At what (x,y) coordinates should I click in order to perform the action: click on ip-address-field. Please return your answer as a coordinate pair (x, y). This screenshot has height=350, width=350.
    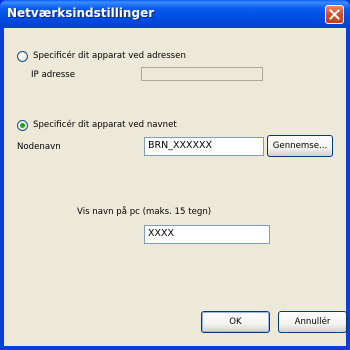
    Looking at the image, I should click on (202, 74).